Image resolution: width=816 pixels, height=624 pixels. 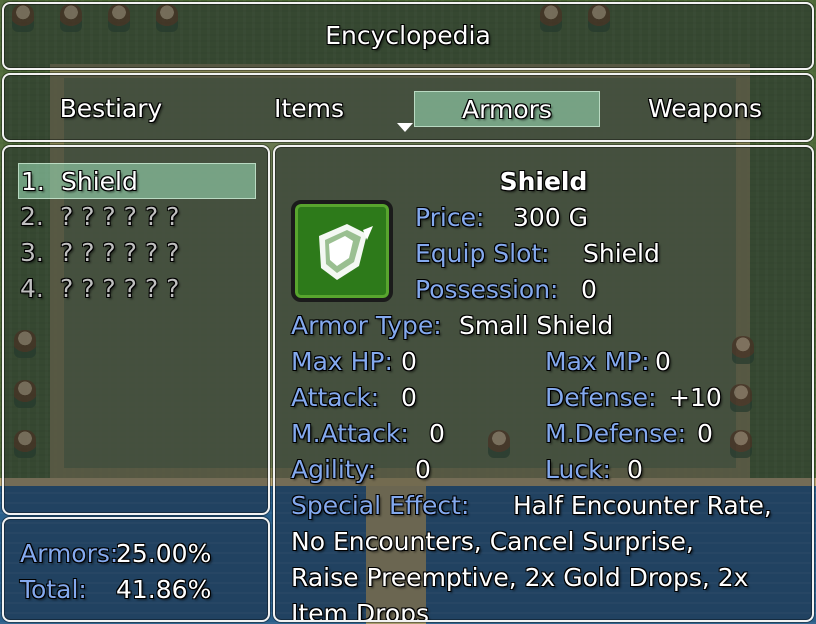 I want to click on list-item: 1. Shield, so click(x=137, y=181).